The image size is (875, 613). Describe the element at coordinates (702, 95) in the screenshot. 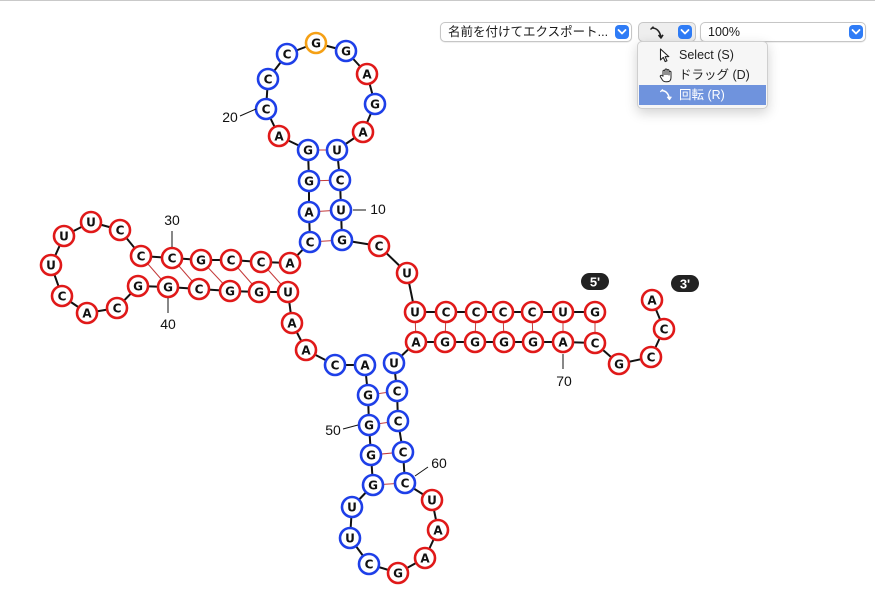

I see `menu-item-rotate: 回転 (R)` at that location.